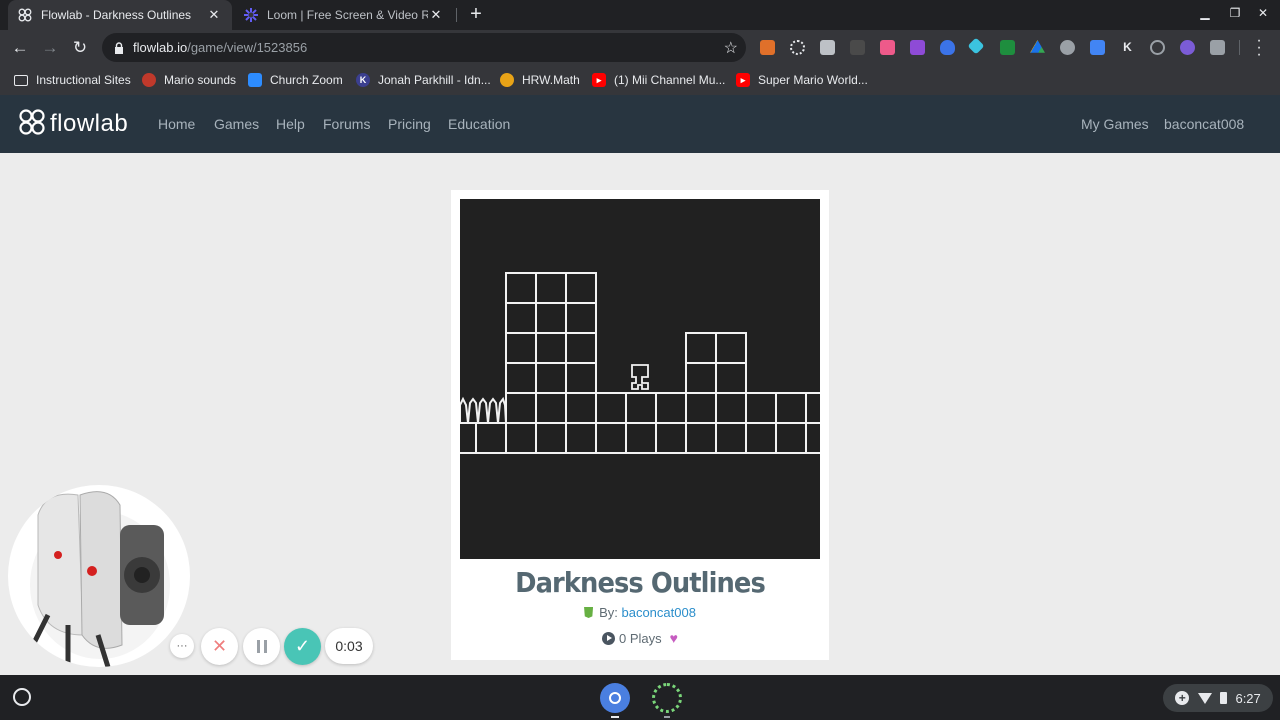 The height and width of the screenshot is (720, 1280). Describe the element at coordinates (540, 80) in the screenshot. I see `bookmark-item: HRW.Math` at that location.